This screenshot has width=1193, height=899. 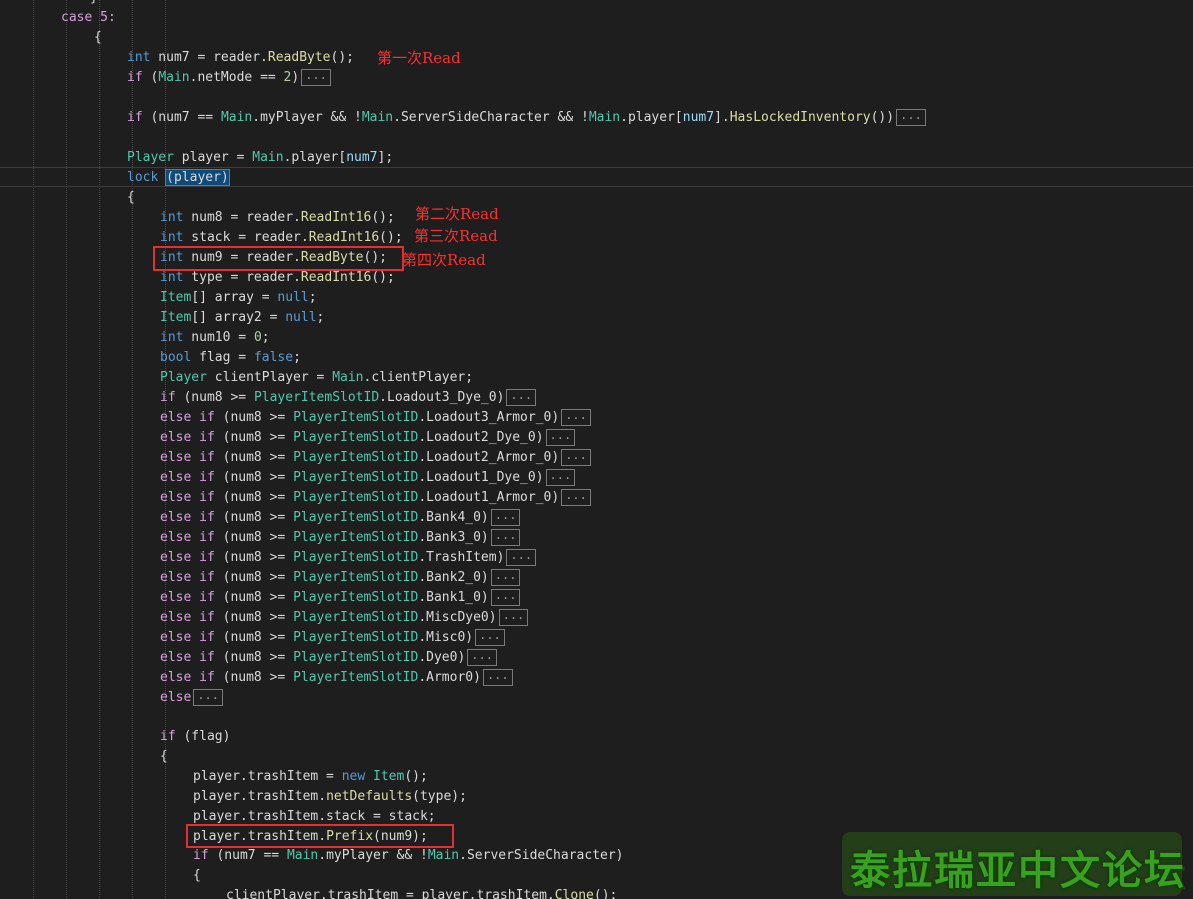 I want to click on annotation-fourth-read: 第四次Read, so click(x=444, y=260).